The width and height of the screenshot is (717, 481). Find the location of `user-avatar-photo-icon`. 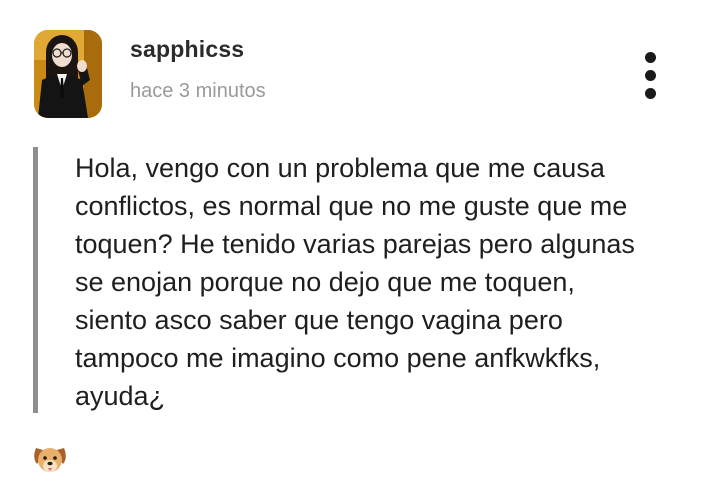

user-avatar-photo-icon is located at coordinates (68, 74).